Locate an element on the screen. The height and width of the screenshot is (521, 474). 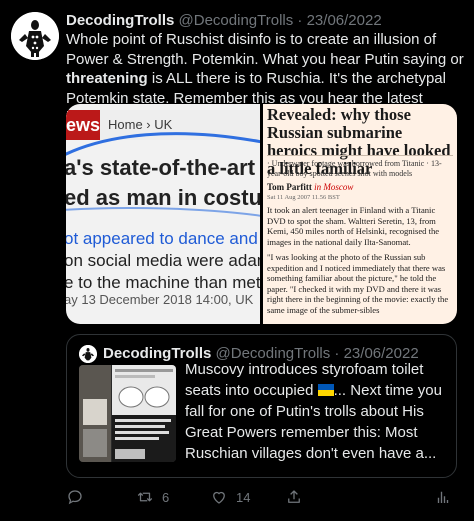
display-name: DecodingTrolls is located at coordinates (120, 20).